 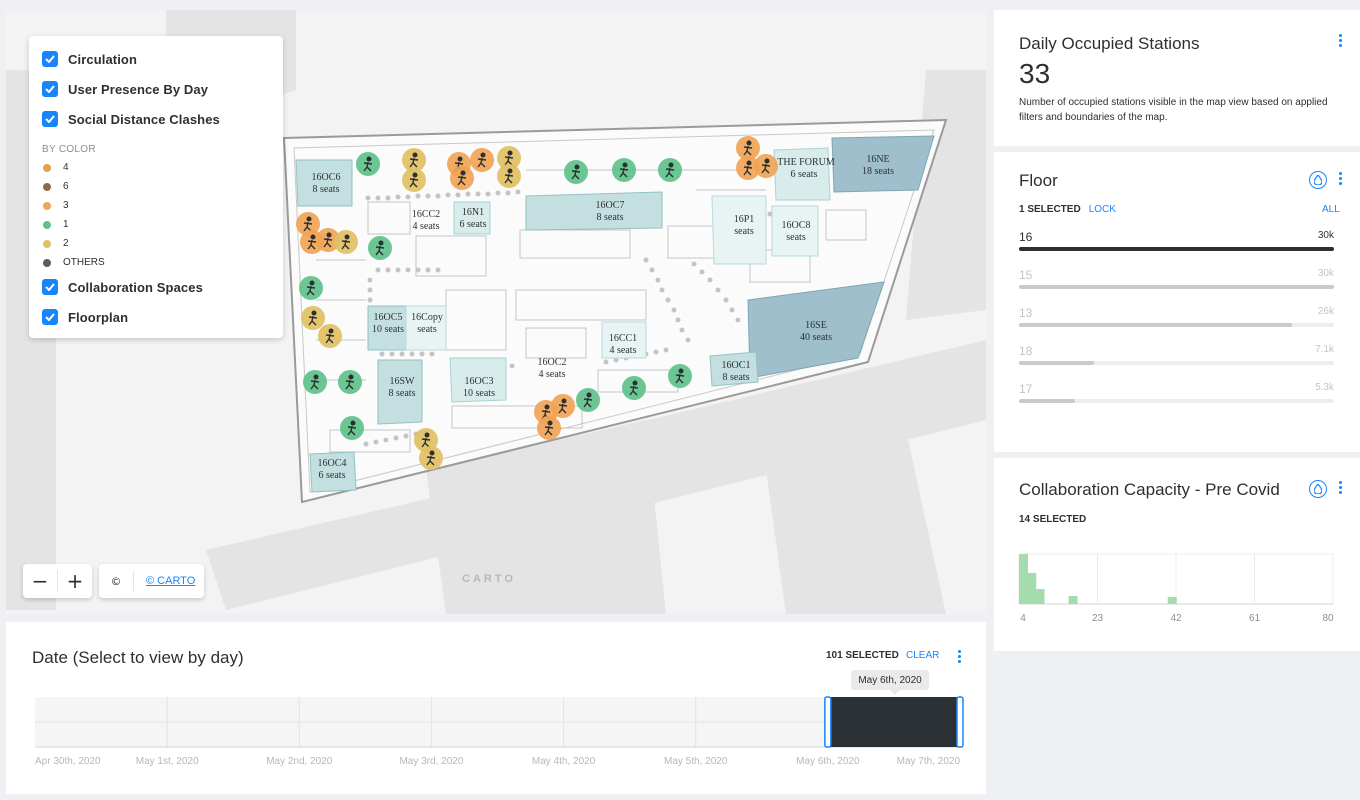 What do you see at coordinates (795, 231) in the screenshot?
I see `room-16oc8` at bounding box center [795, 231].